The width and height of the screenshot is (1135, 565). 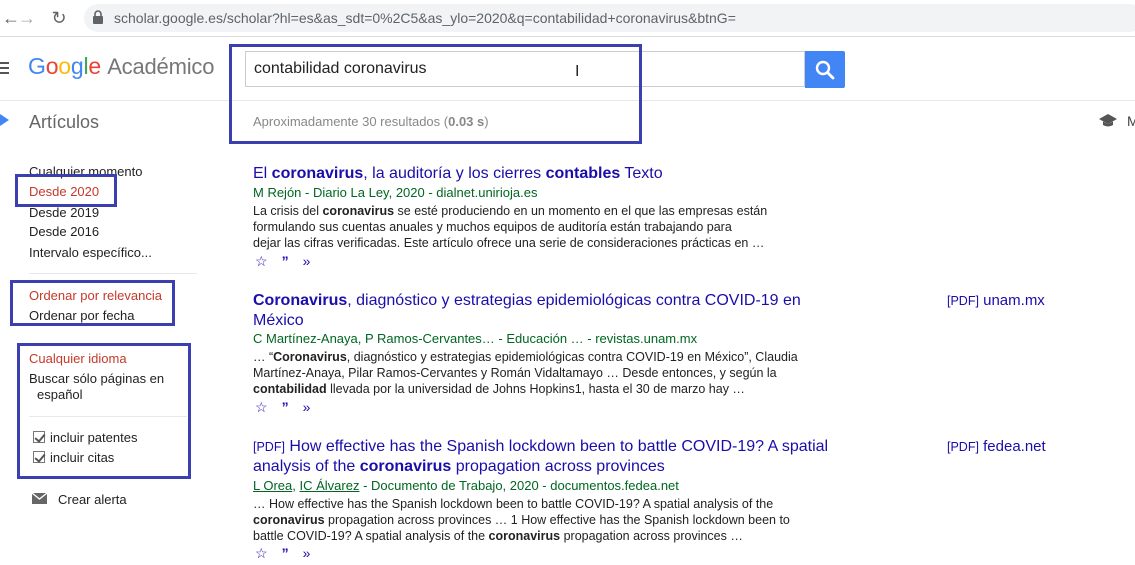 What do you see at coordinates (92, 499) in the screenshot?
I see `create-alert: Crear alerta` at bounding box center [92, 499].